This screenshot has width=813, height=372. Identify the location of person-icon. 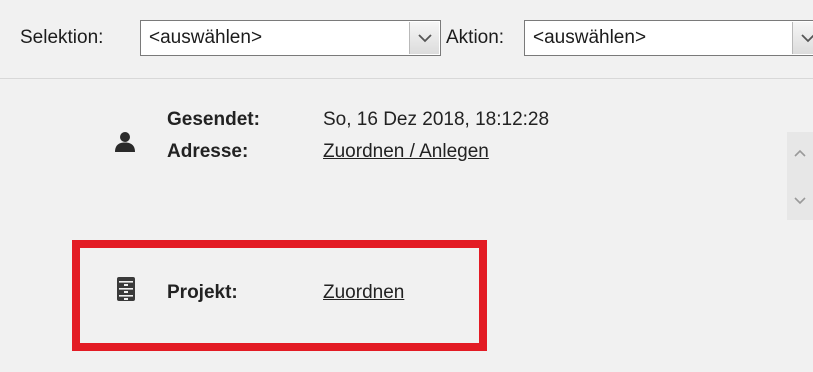
(125, 144).